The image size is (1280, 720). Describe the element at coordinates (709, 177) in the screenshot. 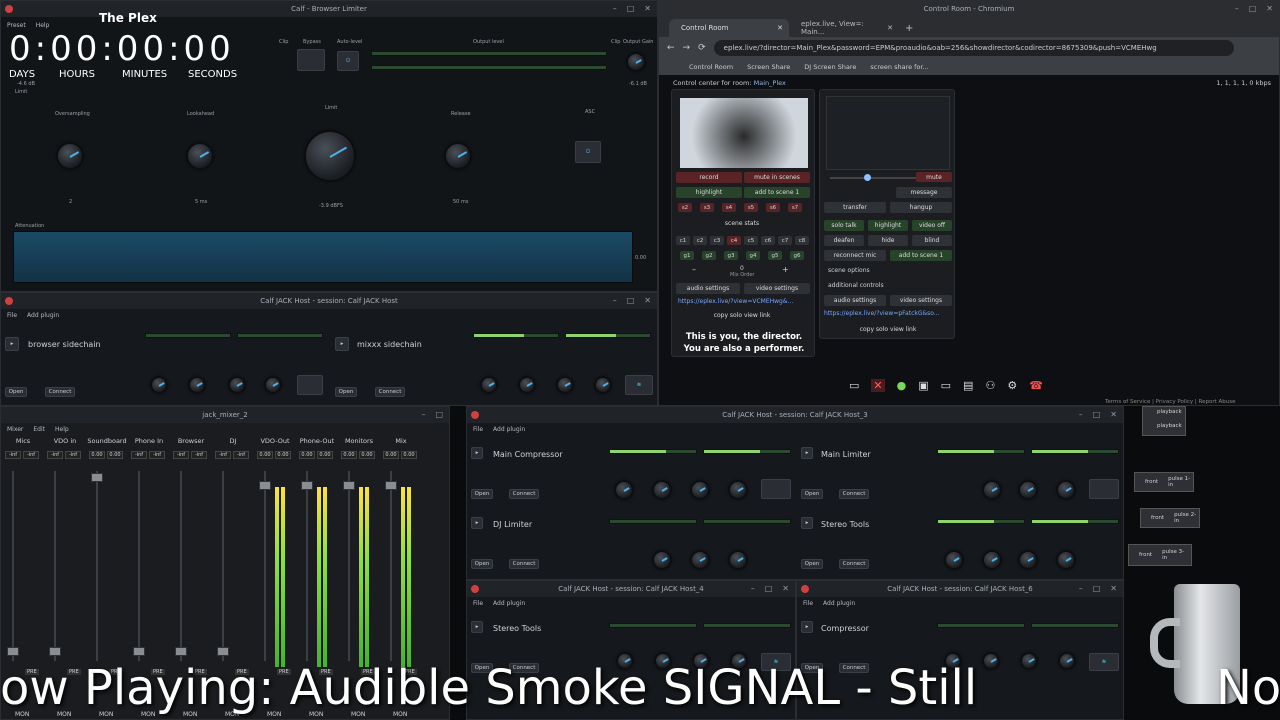

I see `record-button: record` at that location.